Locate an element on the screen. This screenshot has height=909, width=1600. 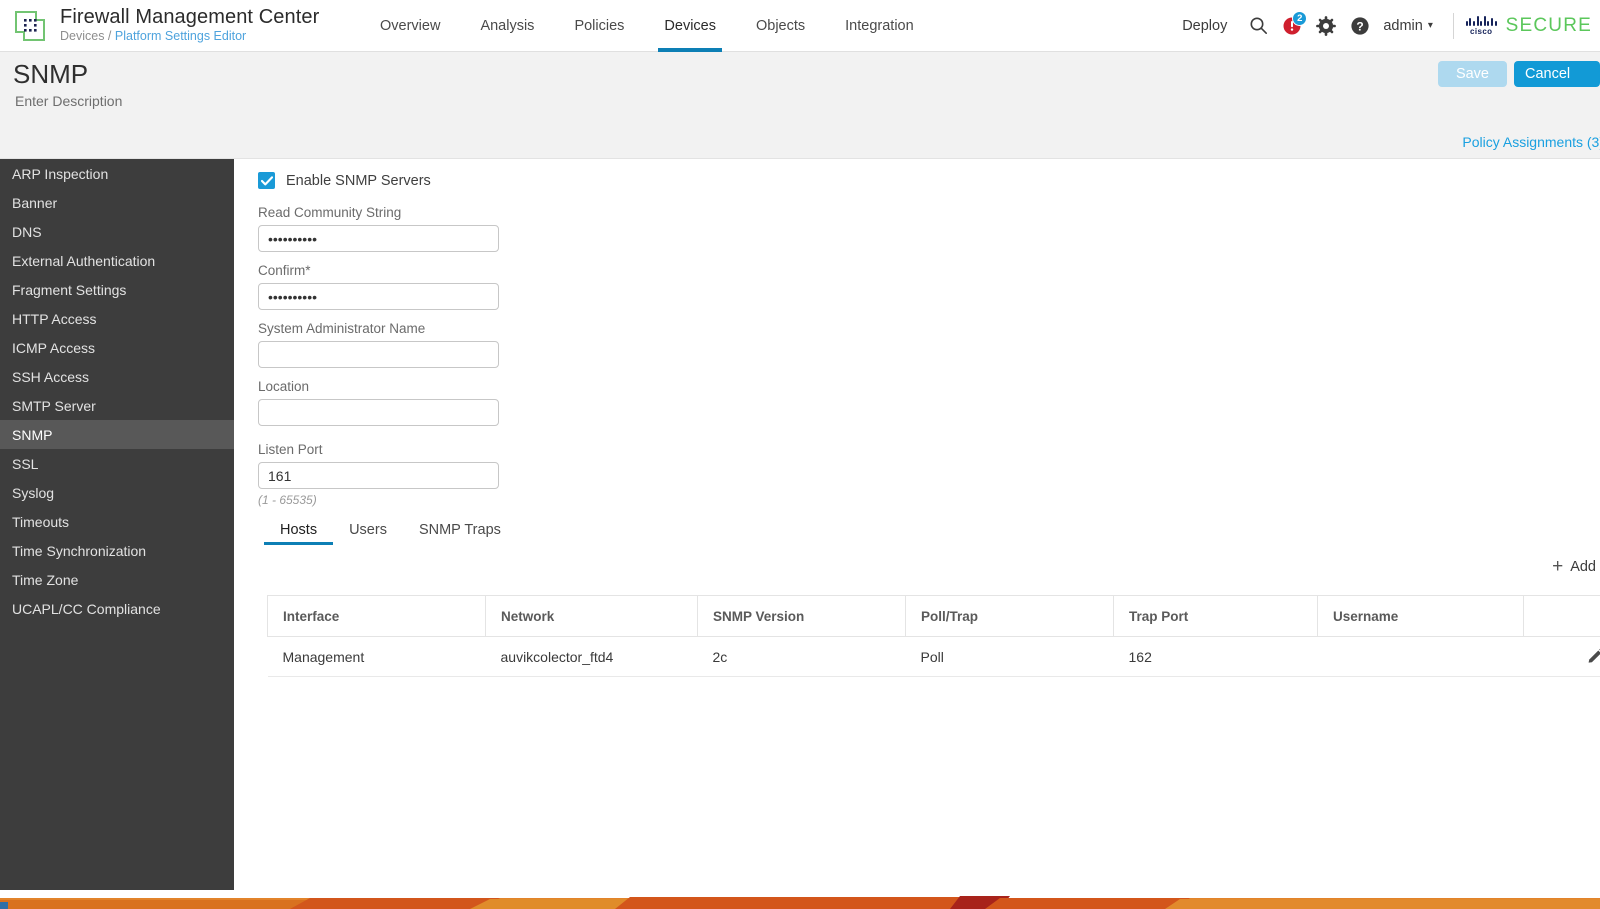
sidebar-item-ssh-access: SSH Access is located at coordinates (117, 376).